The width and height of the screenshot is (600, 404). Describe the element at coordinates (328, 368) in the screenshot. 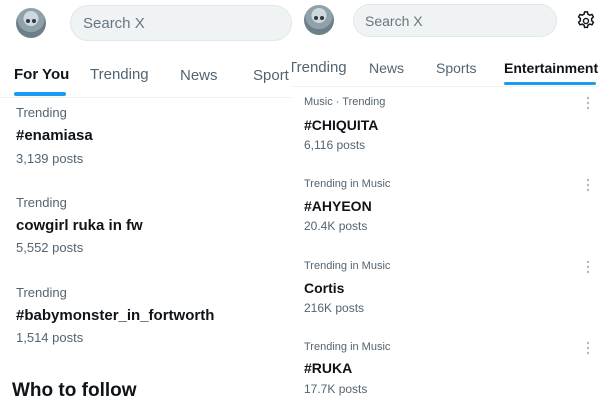

I see `trend-name: #RUKA` at that location.